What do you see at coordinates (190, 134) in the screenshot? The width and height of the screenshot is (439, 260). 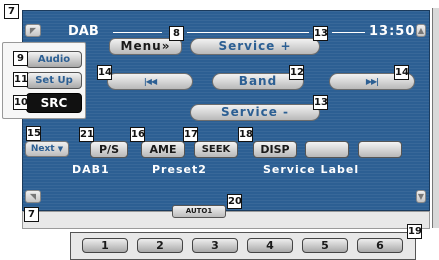 I see `callout-17: 17` at bounding box center [190, 134].